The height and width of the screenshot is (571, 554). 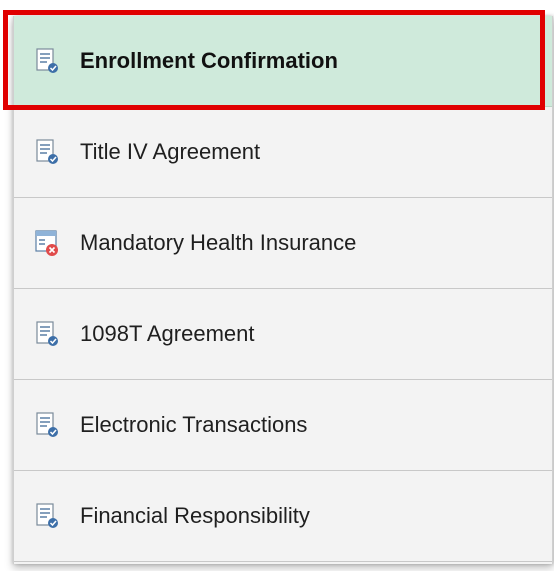 I want to click on menu-item-label: Mandatory Health Insurance, so click(x=218, y=242).